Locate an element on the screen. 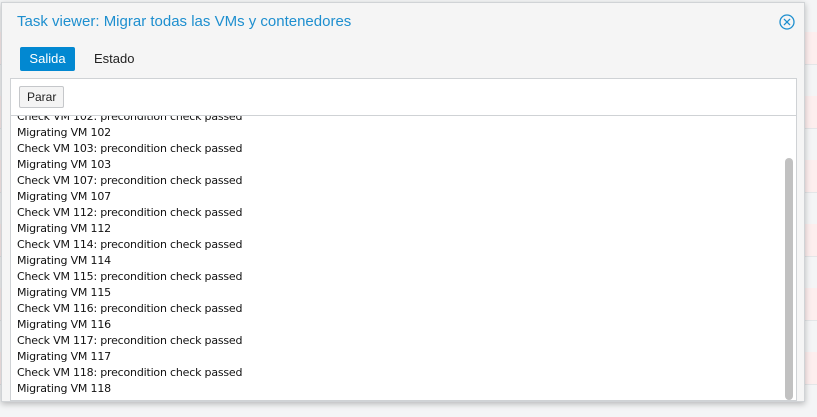 The height and width of the screenshot is (417, 817). log-scrollbar is located at coordinates (789, 258).